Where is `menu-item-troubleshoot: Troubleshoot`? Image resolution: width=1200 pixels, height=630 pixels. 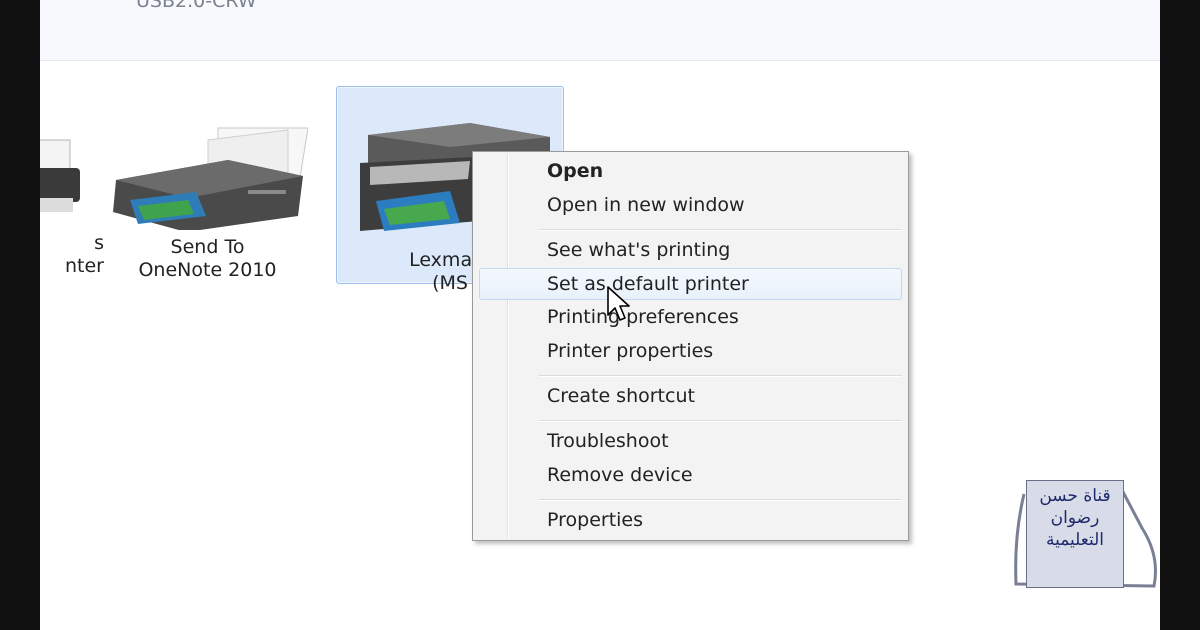
menu-item-troubleshoot: Troubleshoot is located at coordinates (608, 441).